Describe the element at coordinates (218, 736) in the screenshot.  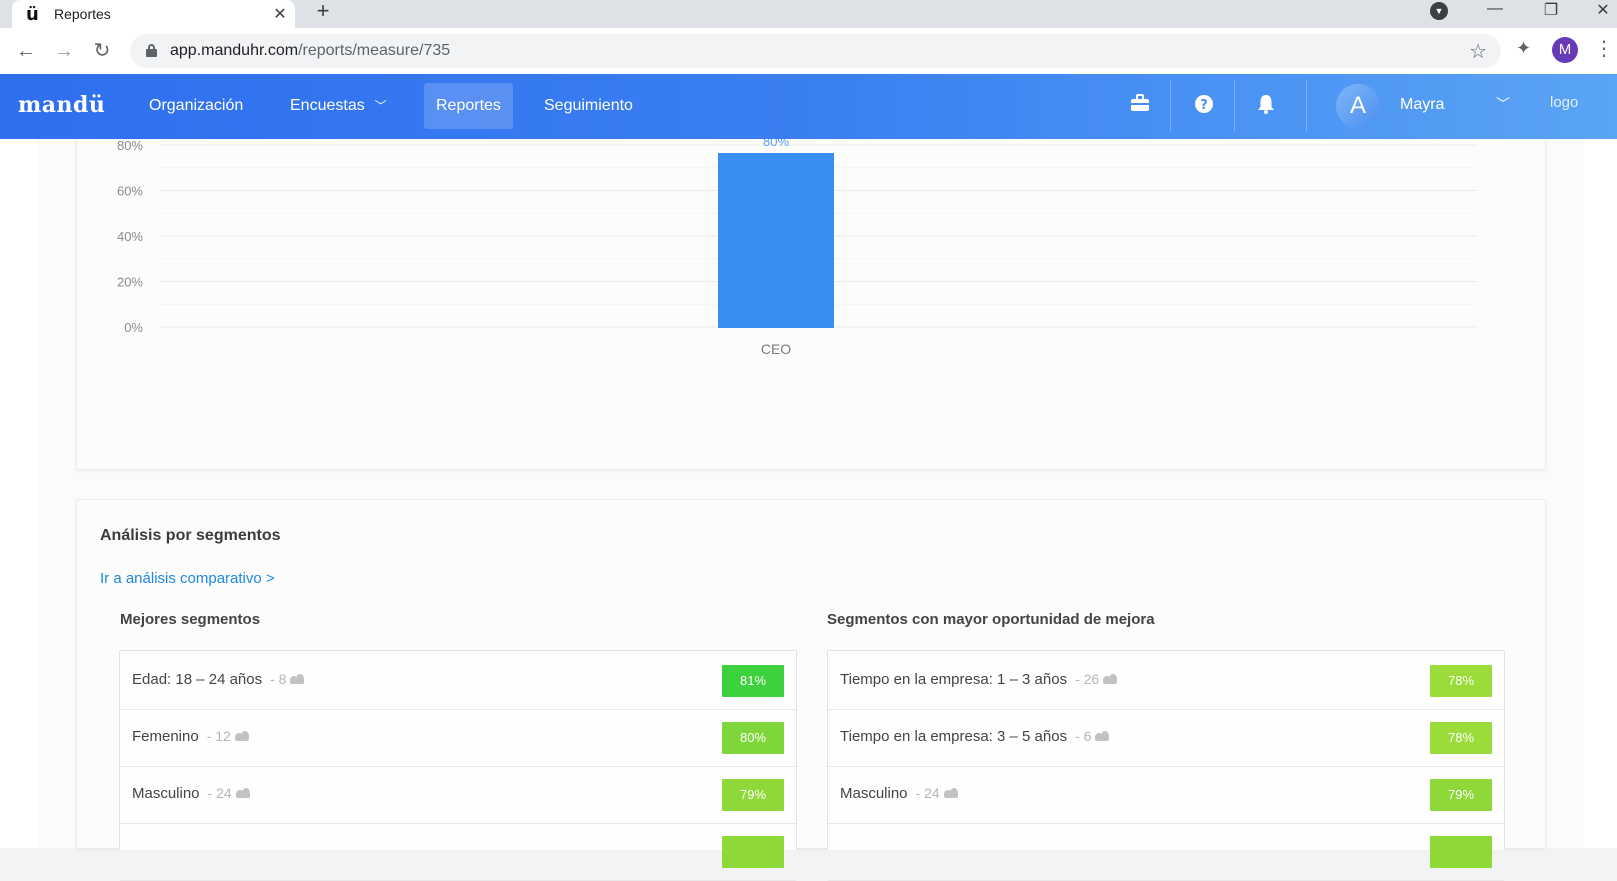
I see `segment-count: - 12` at that location.